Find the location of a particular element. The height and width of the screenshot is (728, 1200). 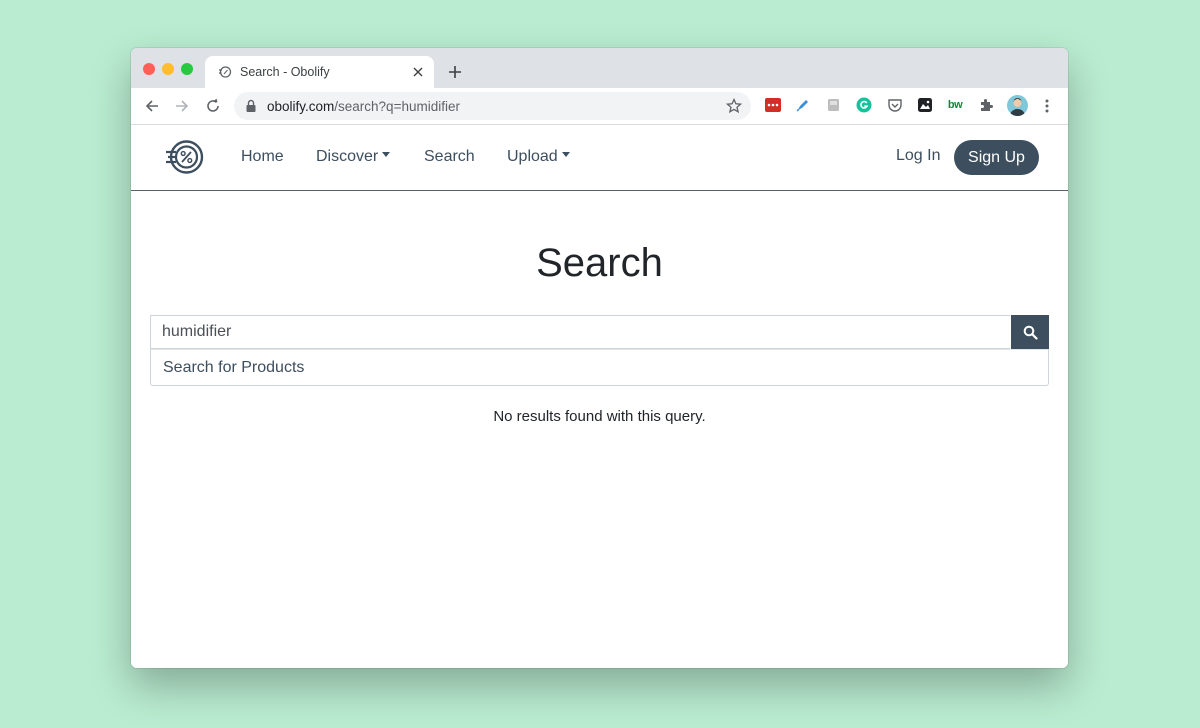

obolify-favicon-icon is located at coordinates (225, 72).